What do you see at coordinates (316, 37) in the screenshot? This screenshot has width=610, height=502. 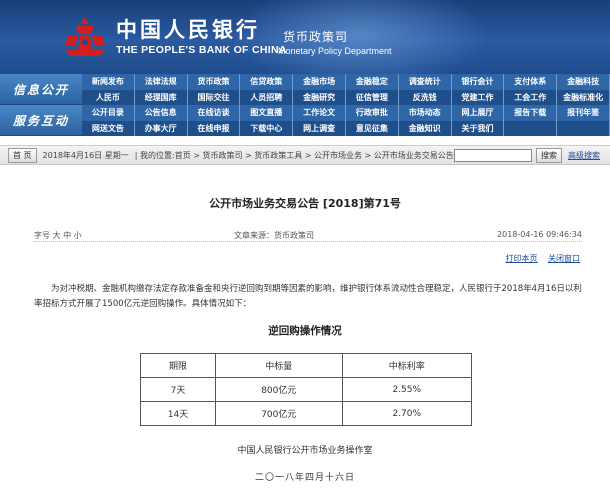 I see `department-name-cn: 货币政策司` at bounding box center [316, 37].